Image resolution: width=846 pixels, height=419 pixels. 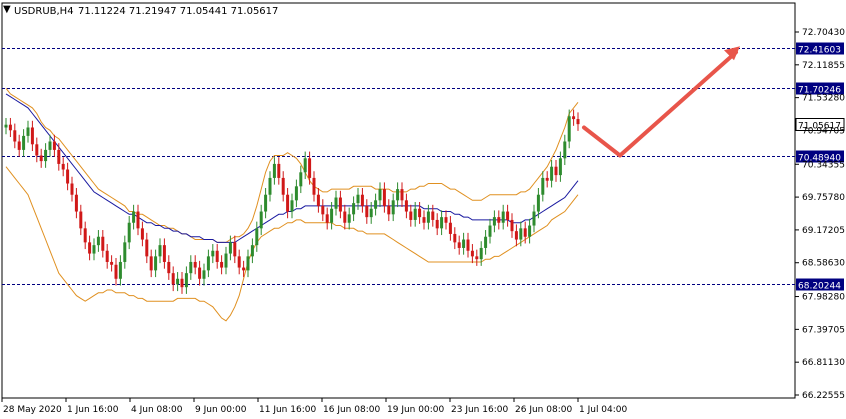 What do you see at coordinates (823, 298) in the screenshot?
I see `y-tick-label: 67.98280` at bounding box center [823, 298].